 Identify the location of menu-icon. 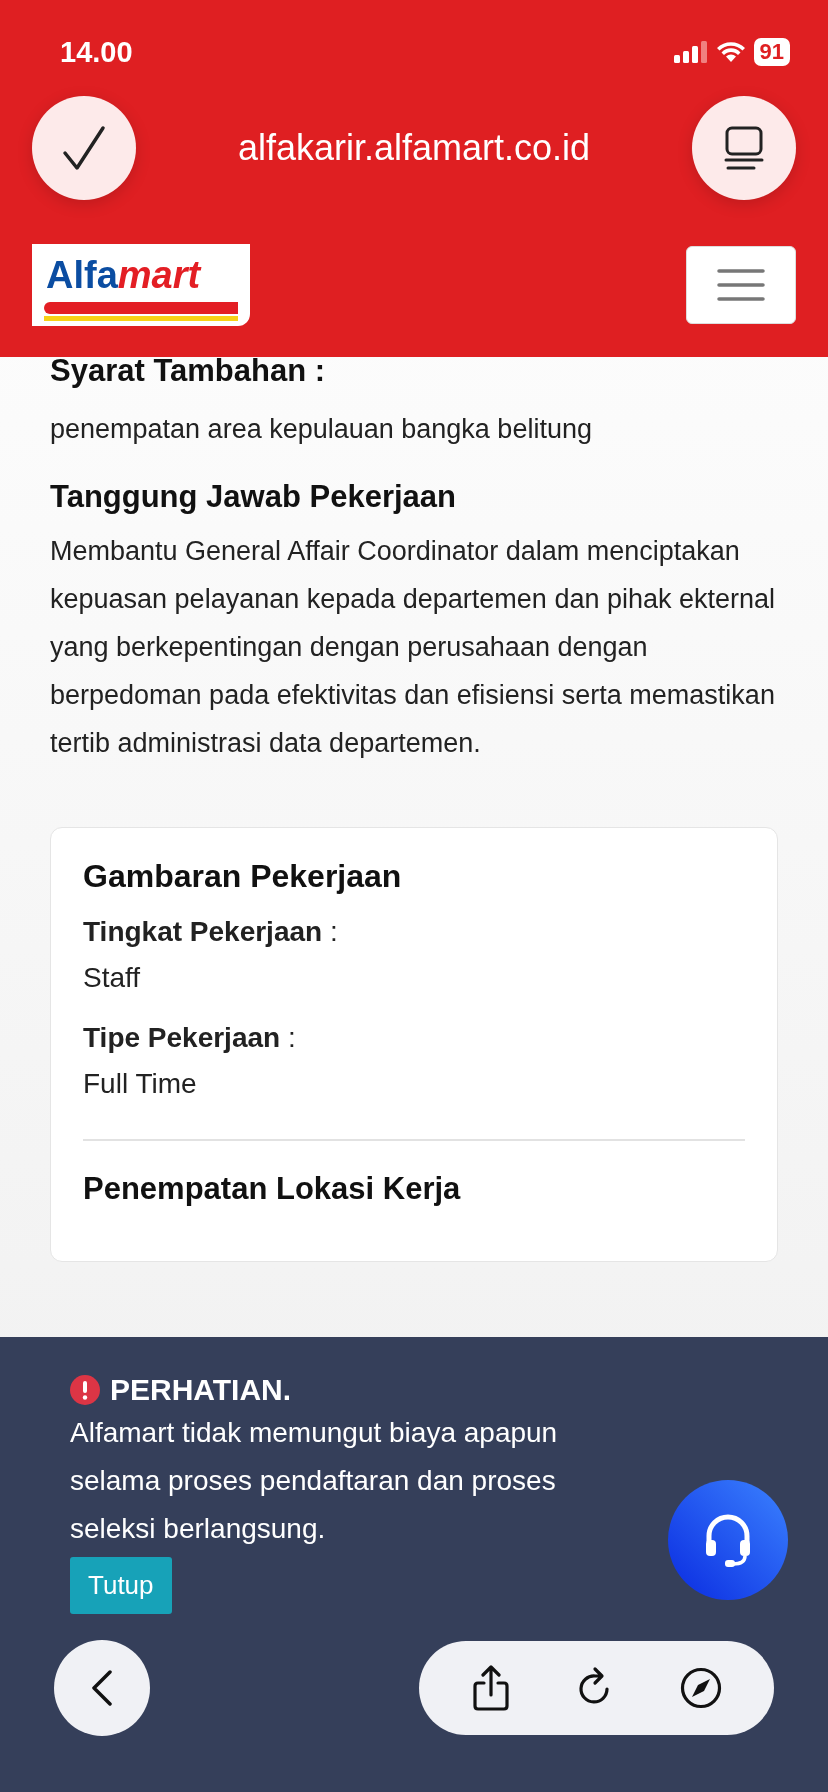
(741, 285).